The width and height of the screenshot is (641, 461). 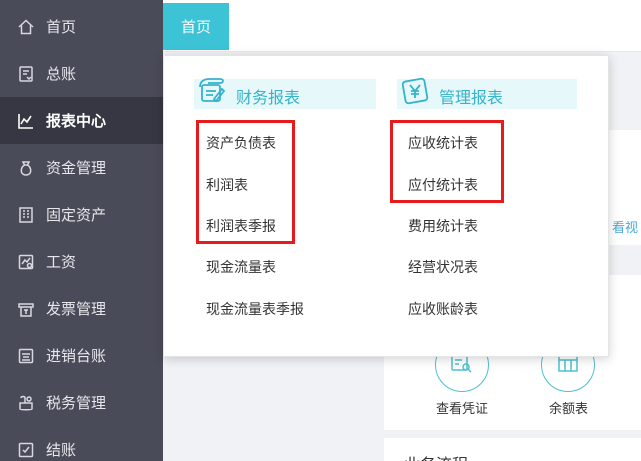 I want to click on sidebar-item-inventory: 进销台账, so click(x=81, y=355).